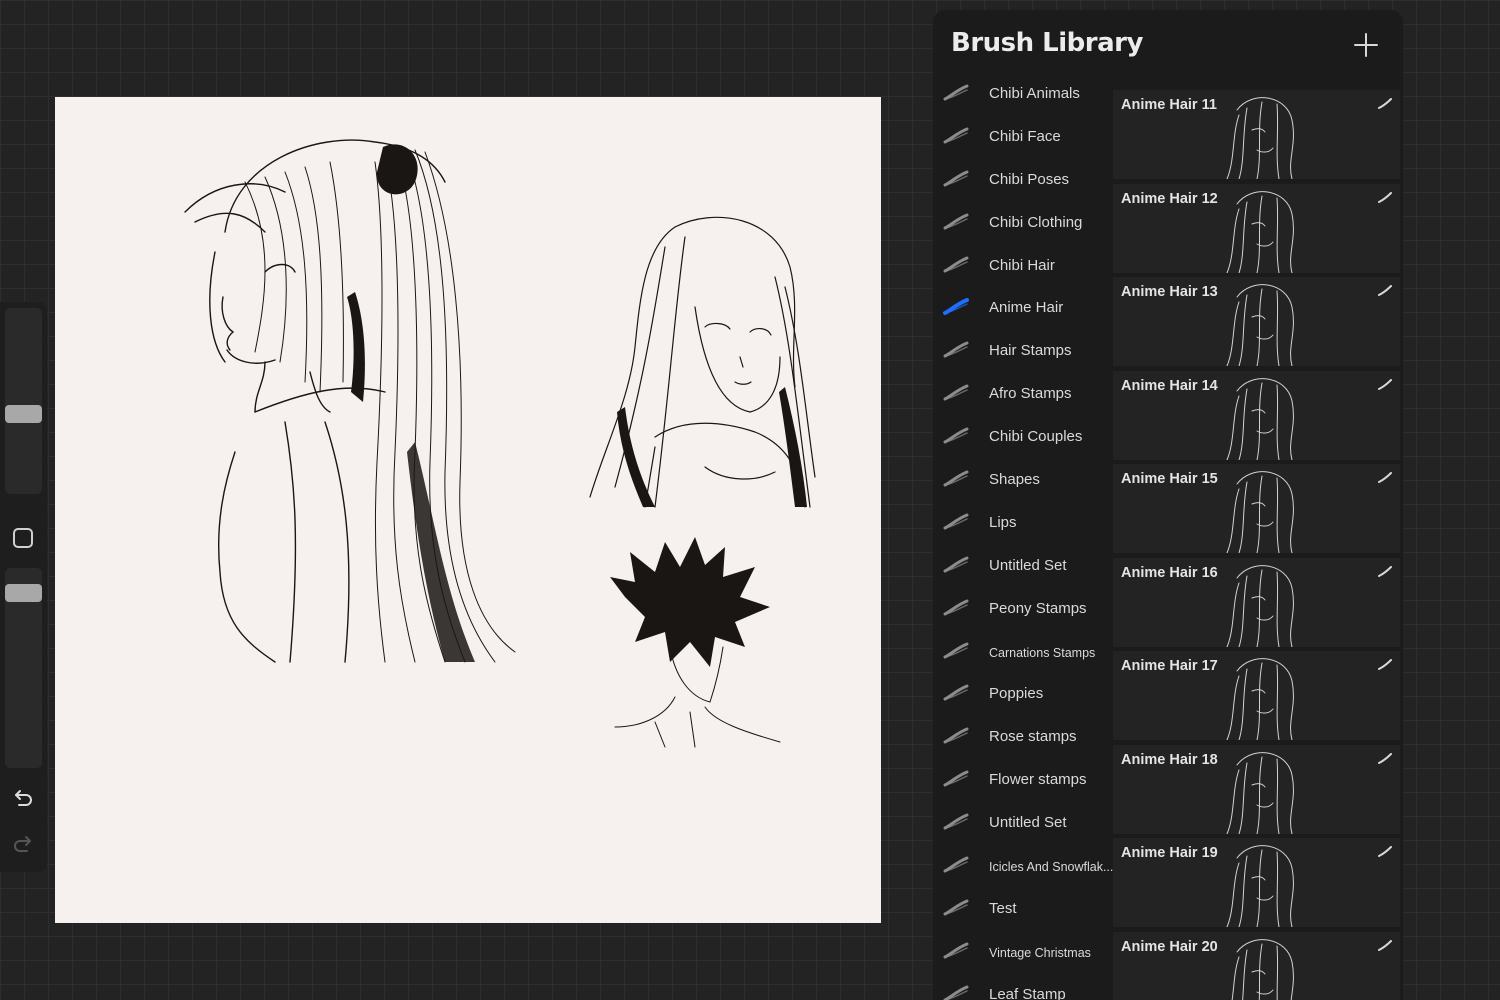  What do you see at coordinates (1366, 45) in the screenshot?
I see `plus-icon` at bounding box center [1366, 45].